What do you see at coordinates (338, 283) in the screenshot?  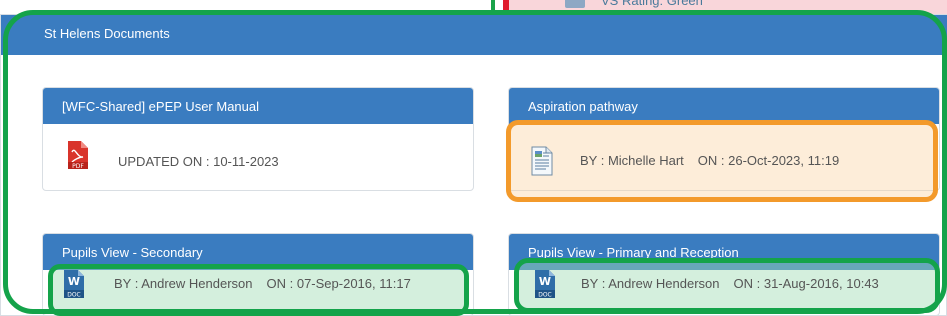 I see `date-text: ON : 07-Sep-2016, 11:17` at bounding box center [338, 283].